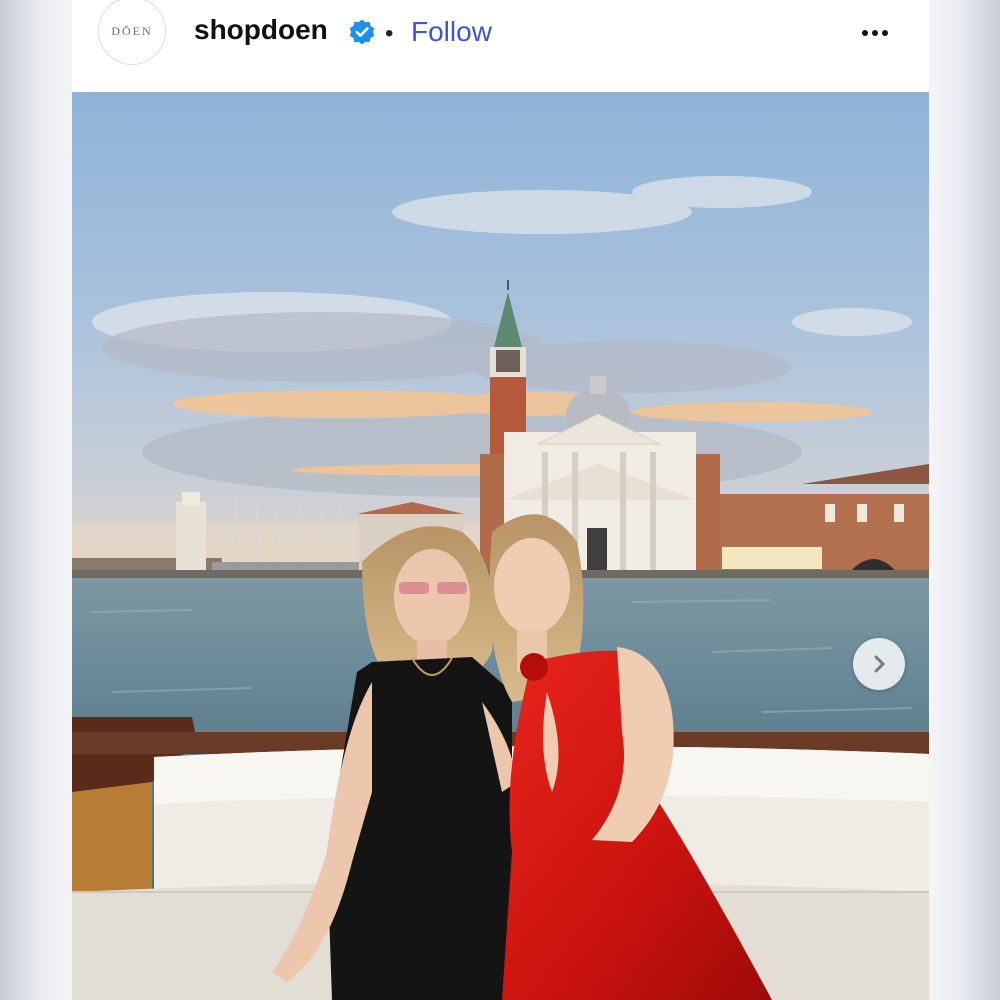  I want to click on profile-avatar: DŌEN, so click(132, 32).